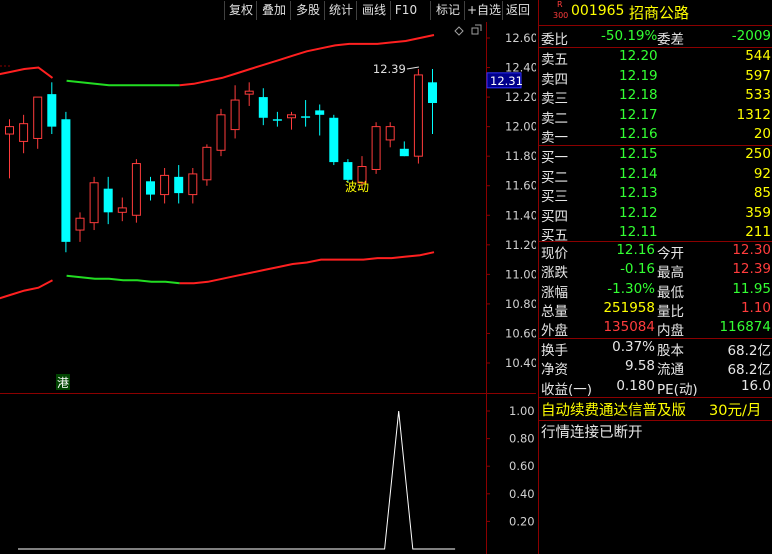 This screenshot has width=772, height=554. Describe the element at coordinates (638, 134) in the screenshot. I see `ask-price: 12.16` at that location.